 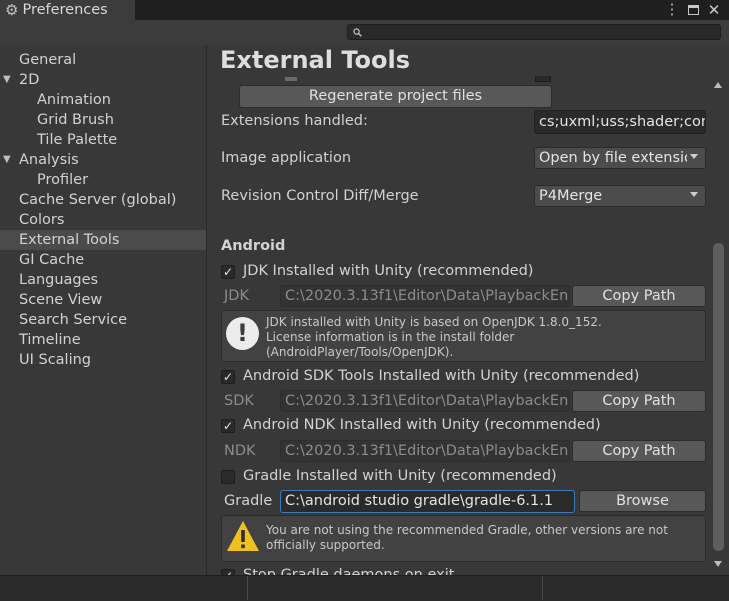 I want to click on revision-control-dropdown: P4Merge, so click(x=620, y=196).